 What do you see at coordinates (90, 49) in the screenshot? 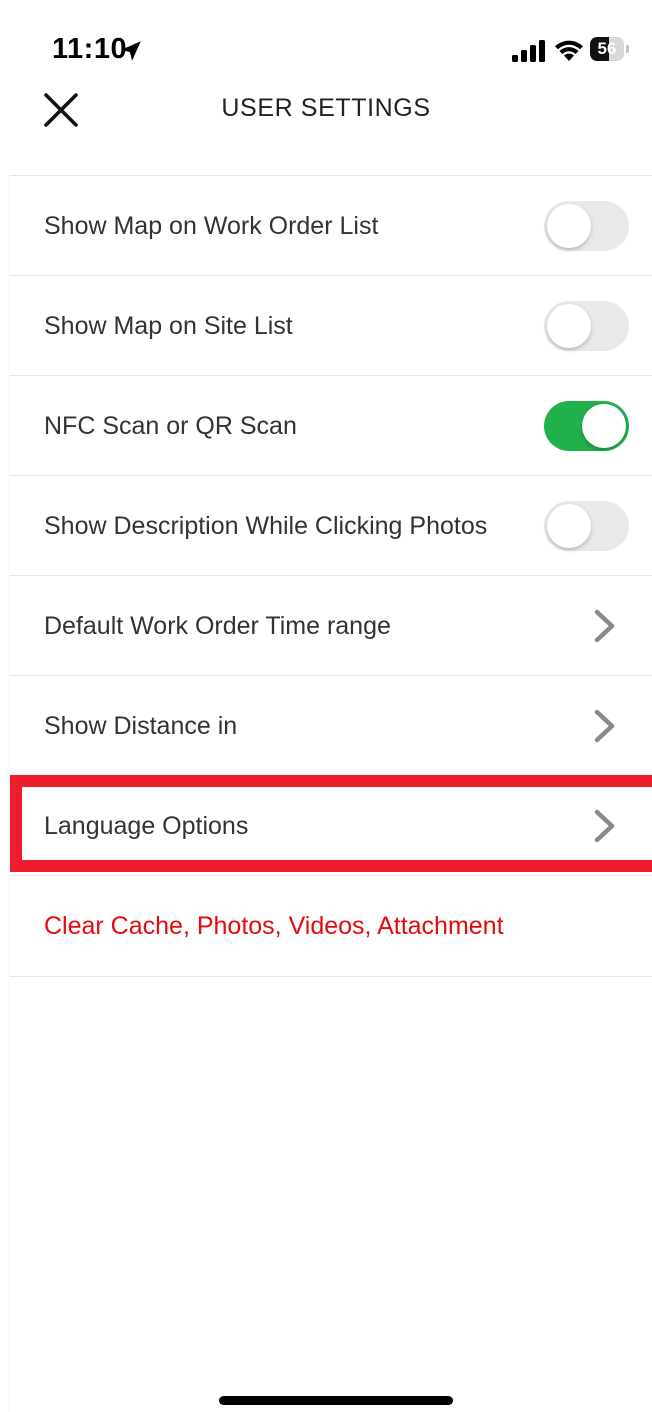
I see `status-time: 11:10` at bounding box center [90, 49].